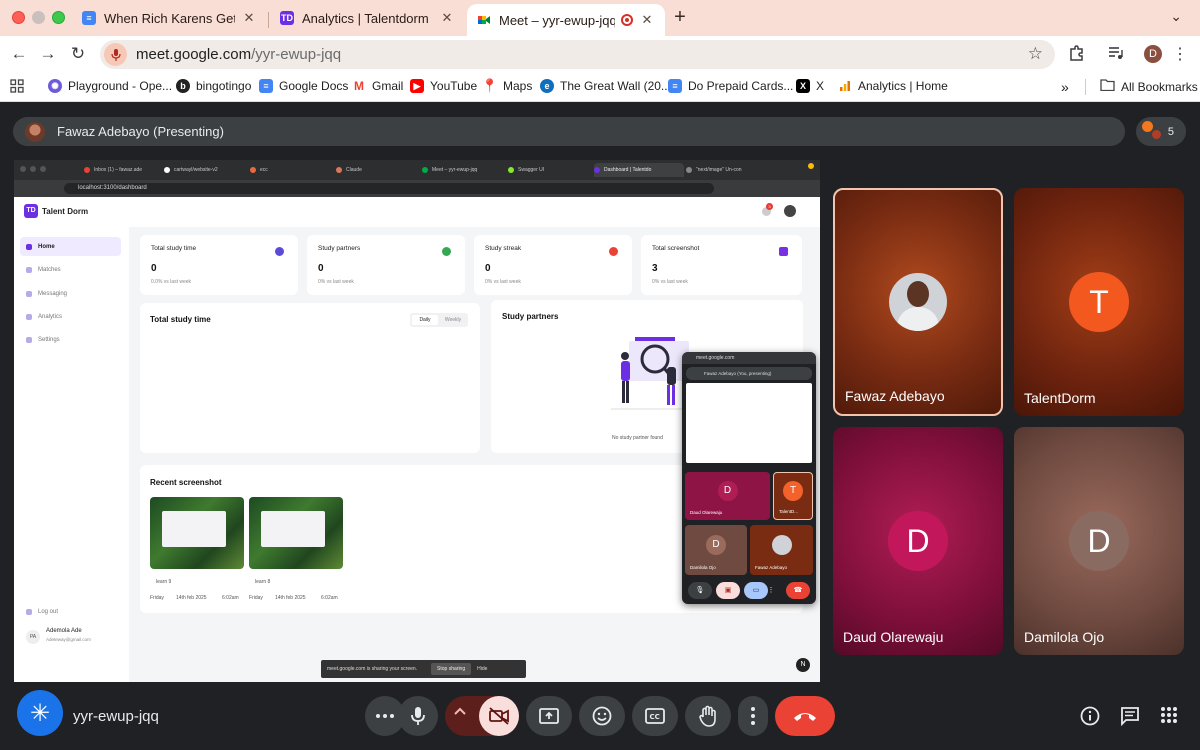 The height and width of the screenshot is (750, 1200). I want to click on tab-search-button: ⌄, so click(1176, 16).